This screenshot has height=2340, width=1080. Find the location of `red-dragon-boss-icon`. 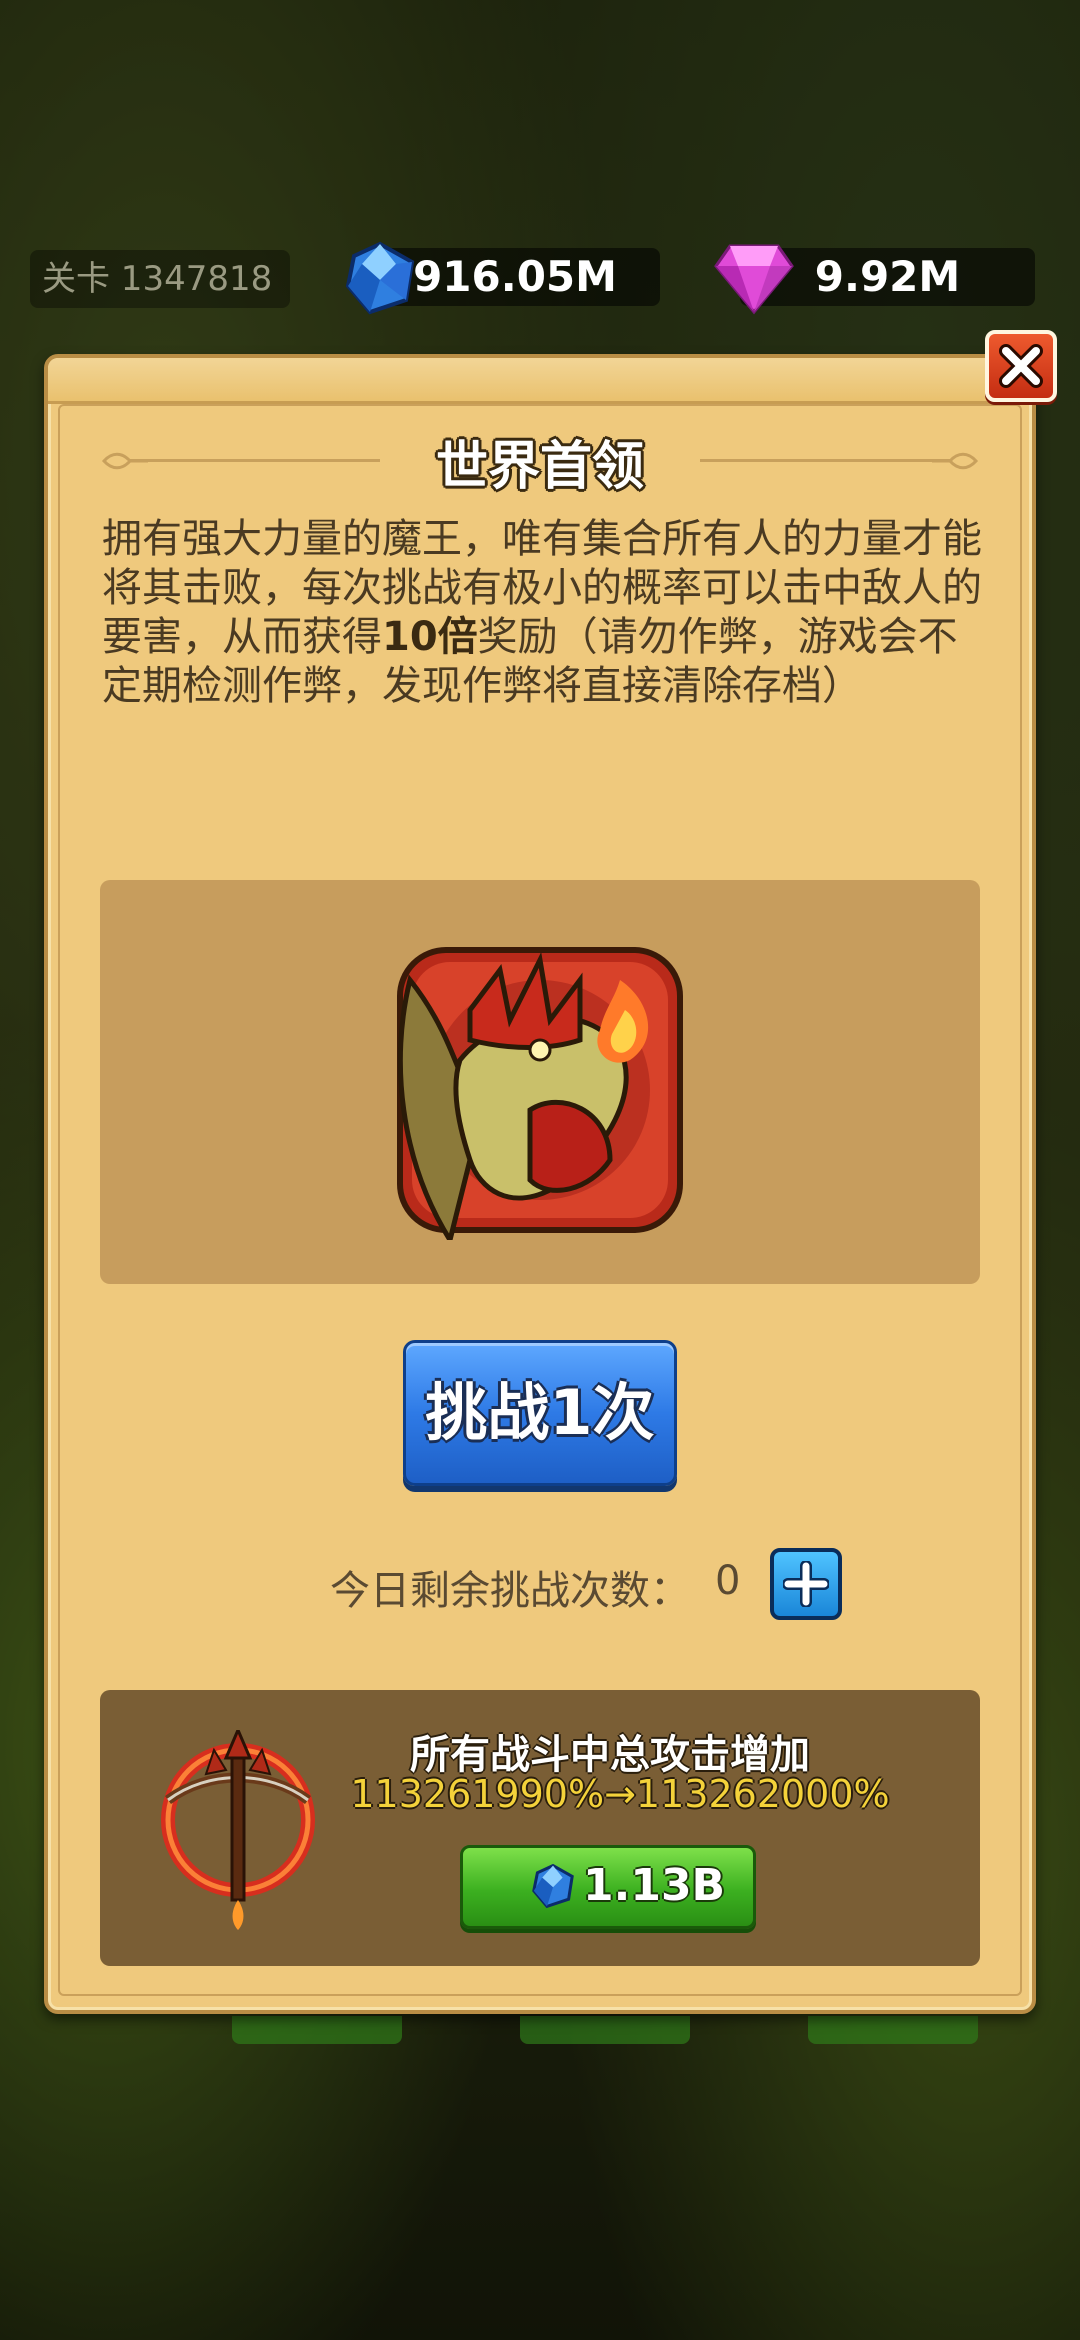

red-dragon-boss-icon is located at coordinates (540, 1093).